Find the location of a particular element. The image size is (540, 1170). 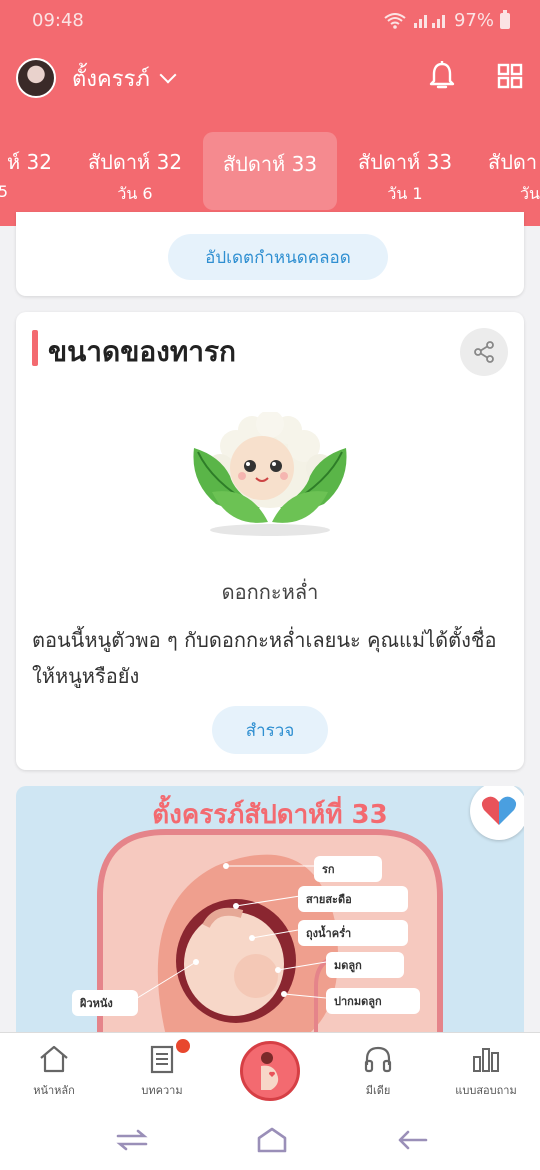

bell-icon is located at coordinates (442, 76).